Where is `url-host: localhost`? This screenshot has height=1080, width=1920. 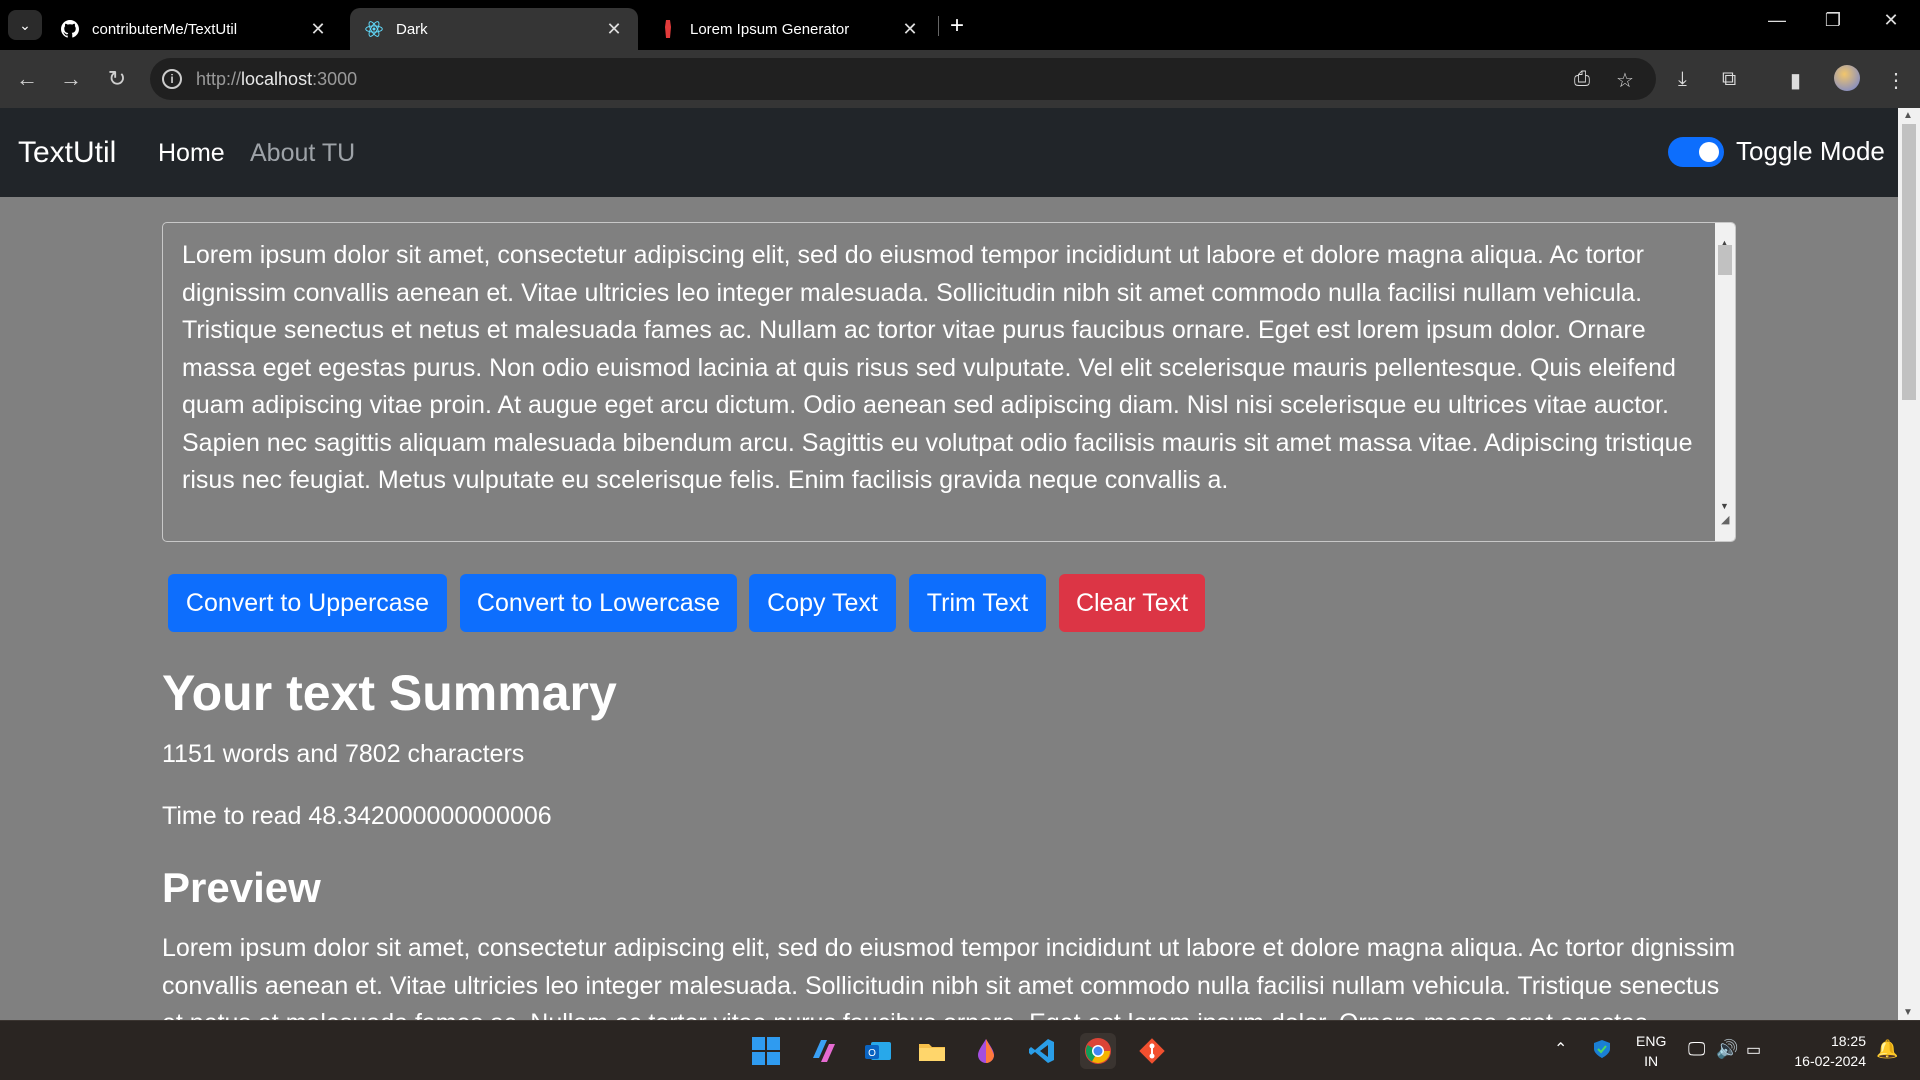
url-host: localhost is located at coordinates (277, 79).